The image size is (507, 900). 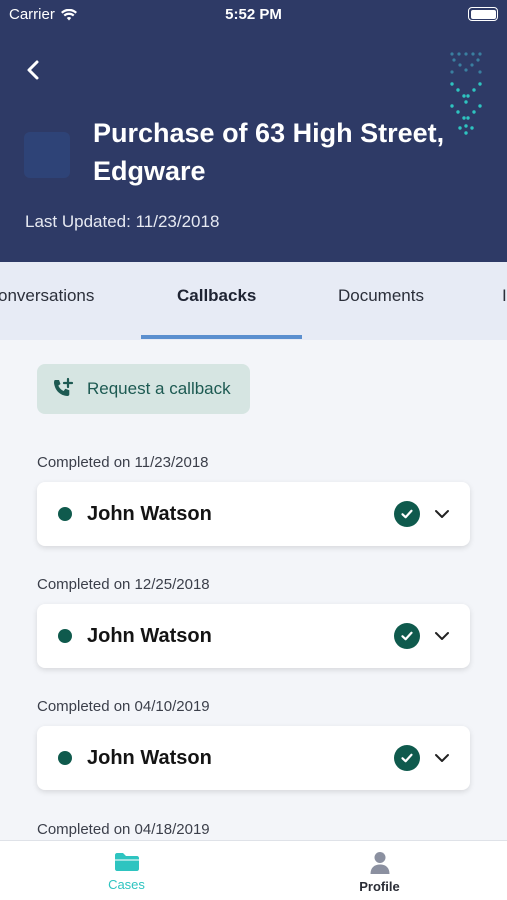 What do you see at coordinates (126, 884) in the screenshot?
I see `tabbar-cases-label: Cases` at bounding box center [126, 884].